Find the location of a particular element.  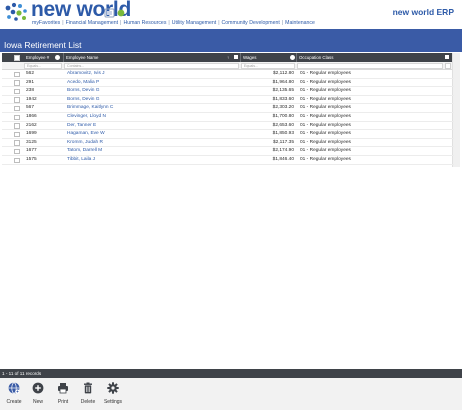

employee-name-link: Brimmage, Kaitlynn C is located at coordinates (90, 108).